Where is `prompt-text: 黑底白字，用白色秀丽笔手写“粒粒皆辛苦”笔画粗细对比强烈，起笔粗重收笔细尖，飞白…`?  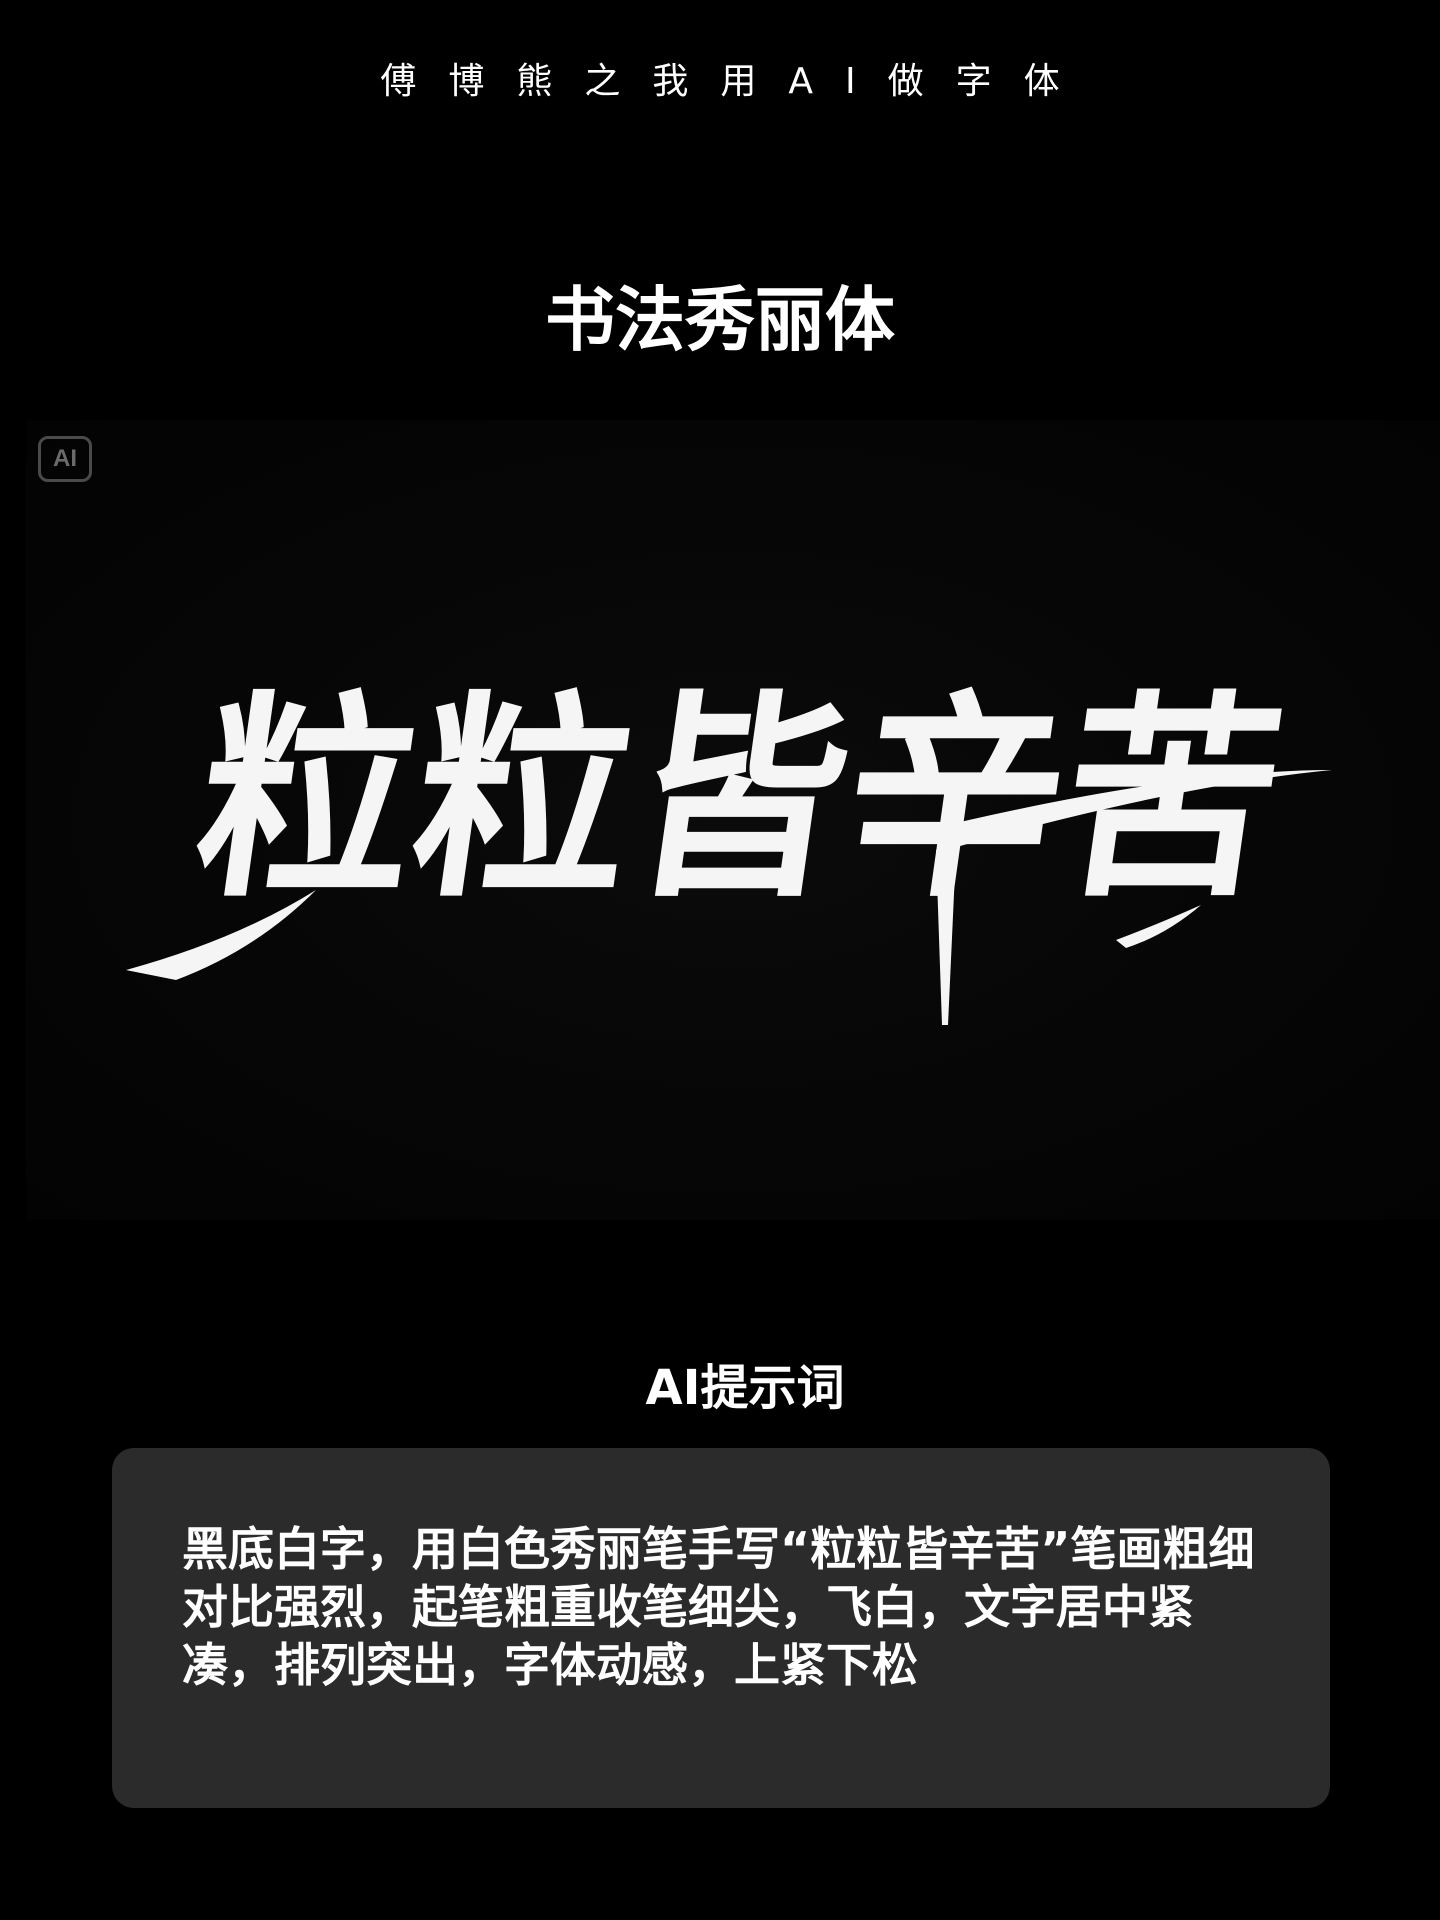
prompt-text: 黑底白字，用白色秀丽笔手写“粒粒皆辛苦”笔画粗细对比强烈，起笔粗重收笔细尖，飞白… is located at coordinates (718, 1607).